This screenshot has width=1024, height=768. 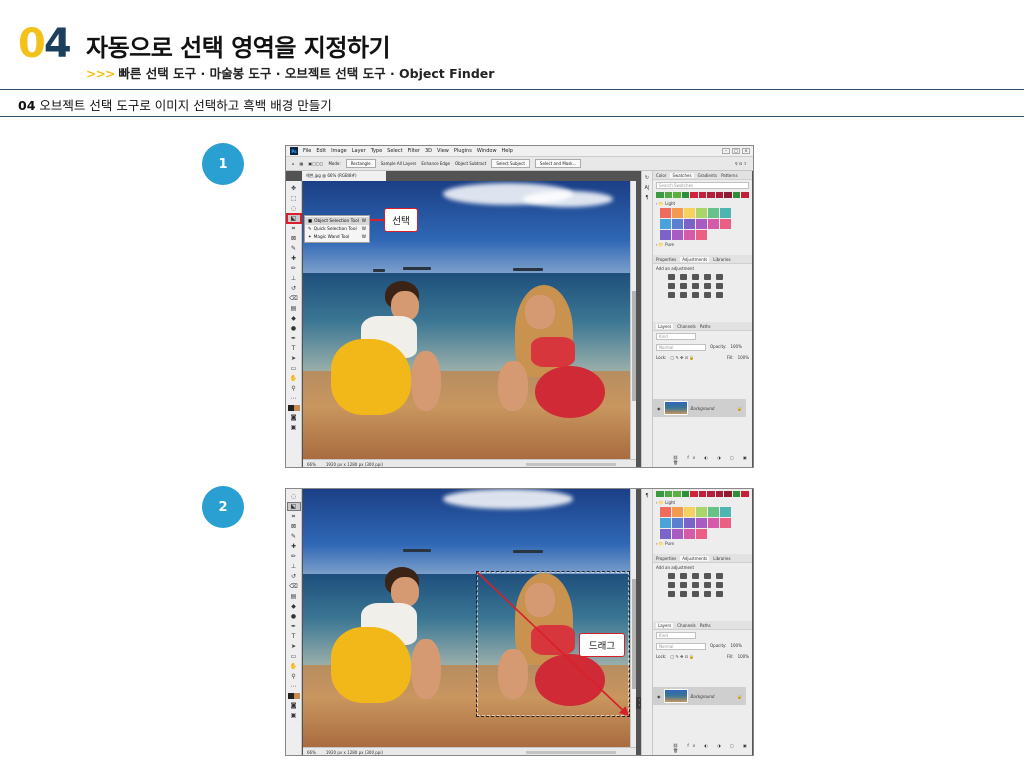 What do you see at coordinates (683, 576) in the screenshot?
I see `levels-icon` at bounding box center [683, 576].